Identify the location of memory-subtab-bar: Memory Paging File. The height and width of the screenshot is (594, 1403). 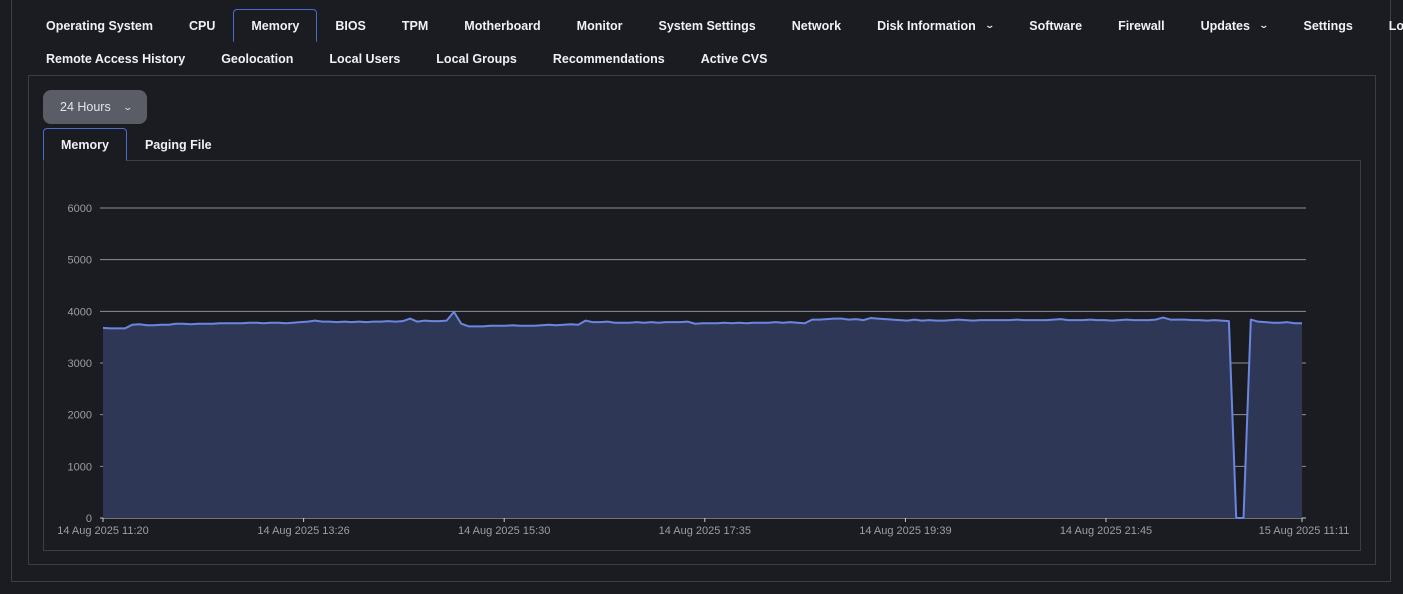
(136, 144).